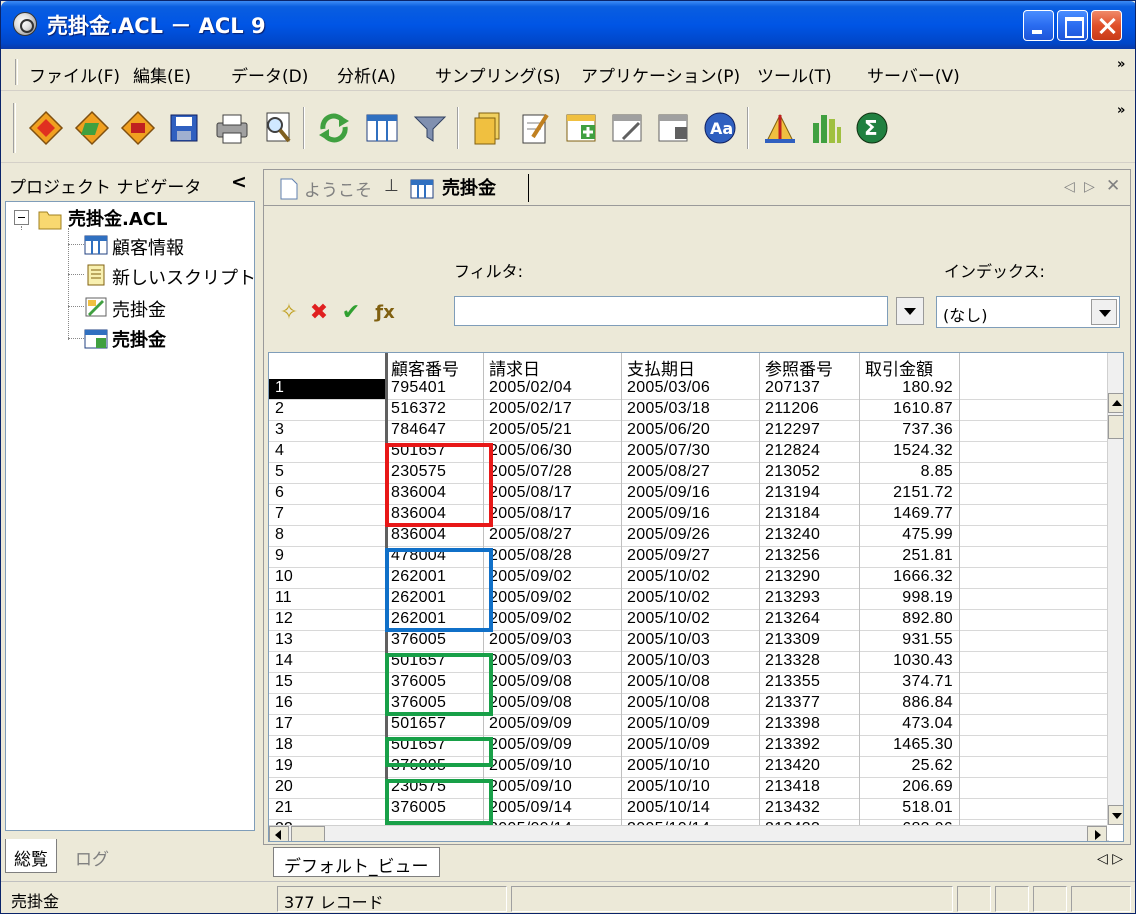 This screenshot has height=914, width=1136. Describe the element at coordinates (668, 535) in the screenshot. I see `cell-due-date: 2005/09/26` at that location.